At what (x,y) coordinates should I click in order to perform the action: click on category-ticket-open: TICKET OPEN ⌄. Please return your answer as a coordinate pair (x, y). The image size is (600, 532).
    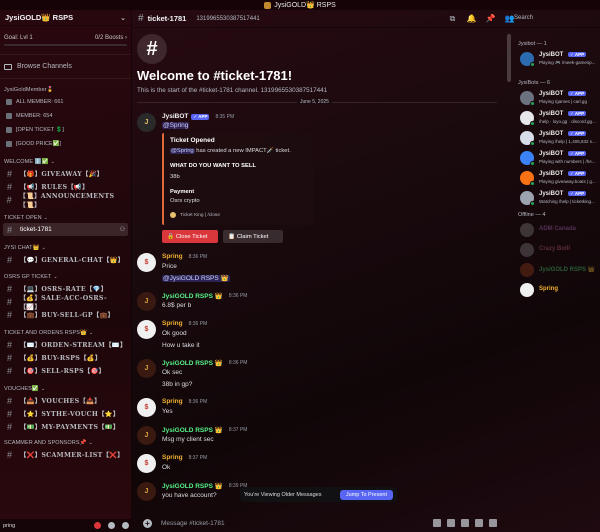
    Looking at the image, I should click on (65, 218).